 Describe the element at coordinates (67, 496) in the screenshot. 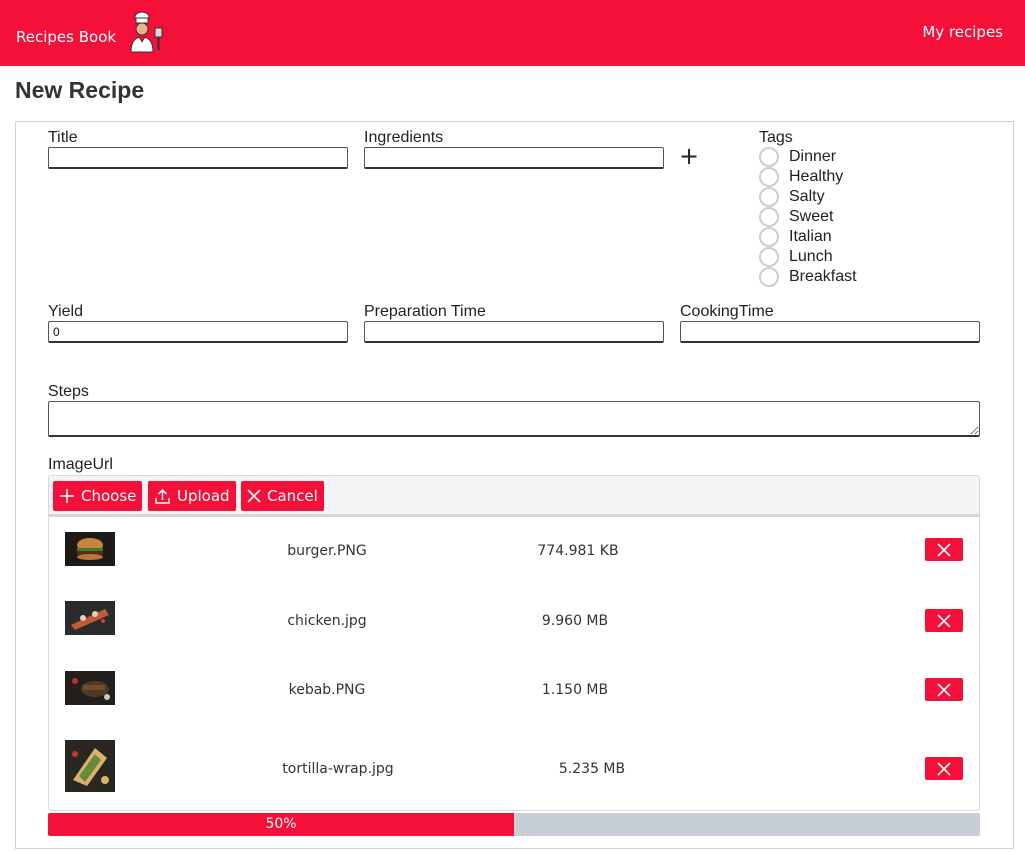

I see `plus-icon` at that location.